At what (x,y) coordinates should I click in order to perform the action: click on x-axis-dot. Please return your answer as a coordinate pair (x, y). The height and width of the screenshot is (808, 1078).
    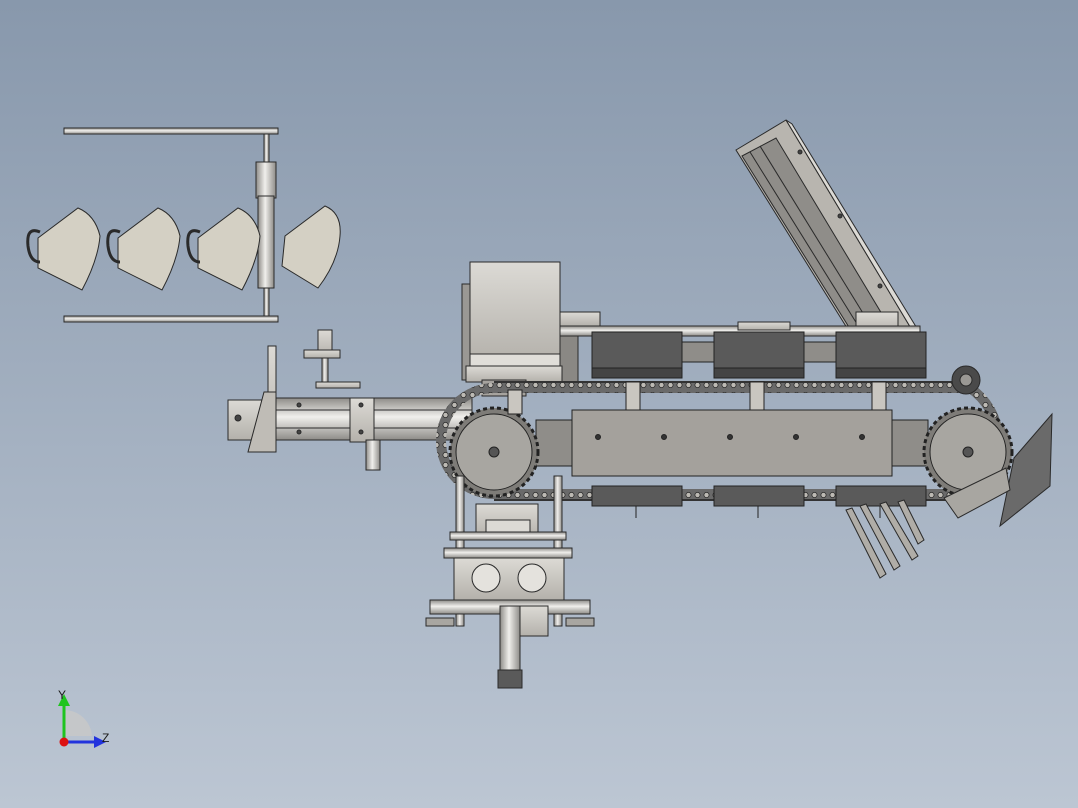
    Looking at the image, I should click on (64, 742).